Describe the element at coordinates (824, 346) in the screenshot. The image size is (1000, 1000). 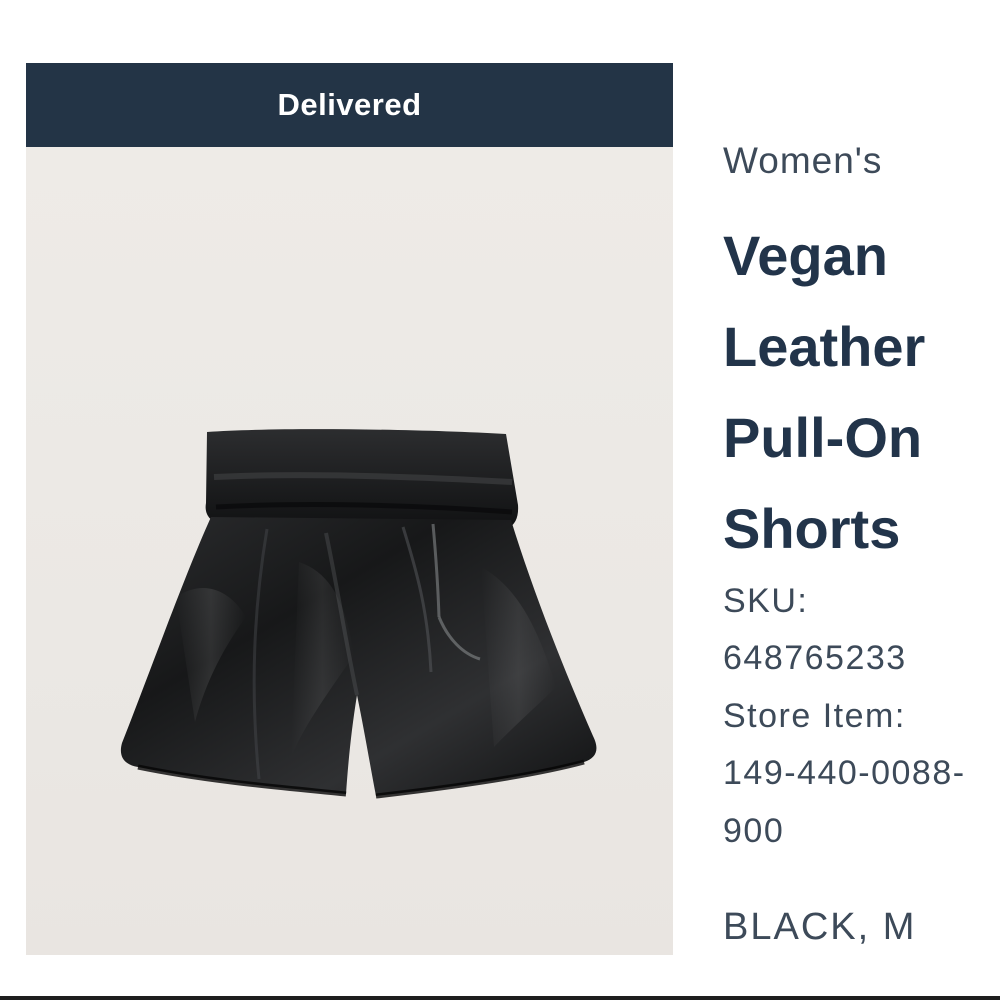
I see `product-title-line: Leather` at that location.